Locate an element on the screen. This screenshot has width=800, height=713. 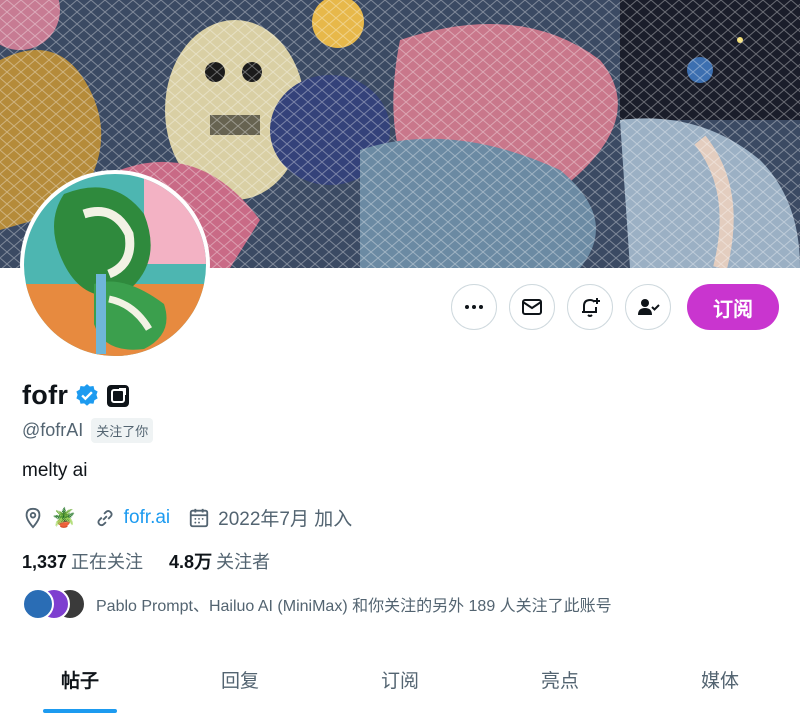
location-text: 🪴 is located at coordinates (64, 518).